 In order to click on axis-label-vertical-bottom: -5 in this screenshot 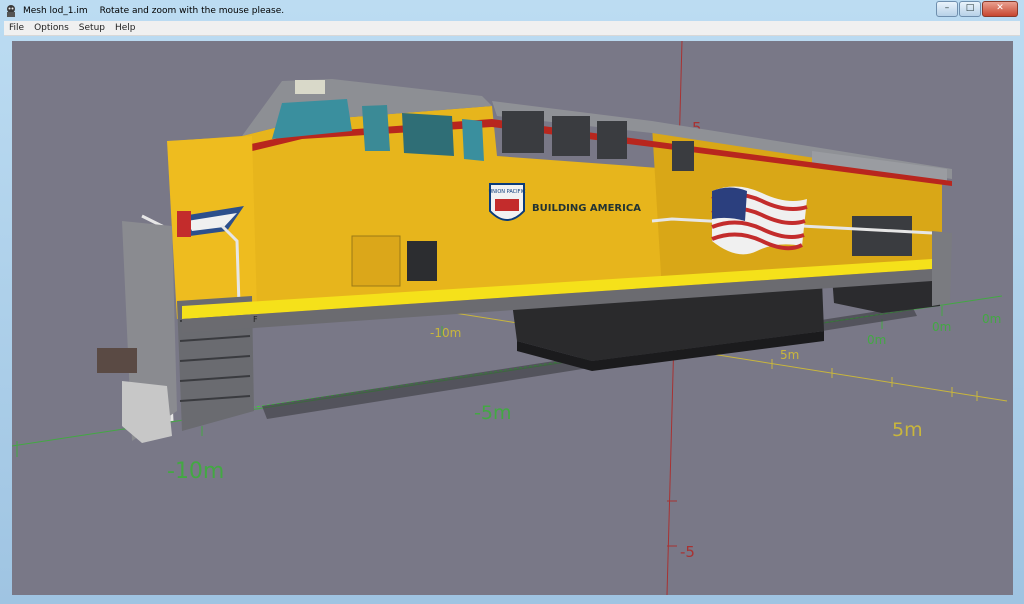, I will do `click(687, 552)`.